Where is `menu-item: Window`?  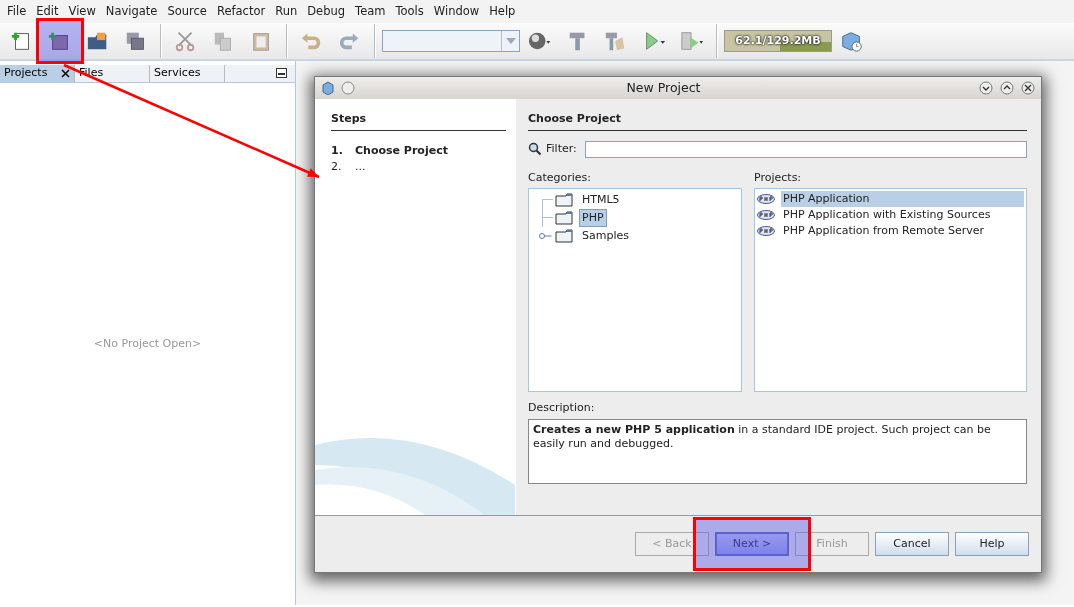 menu-item: Window is located at coordinates (456, 11).